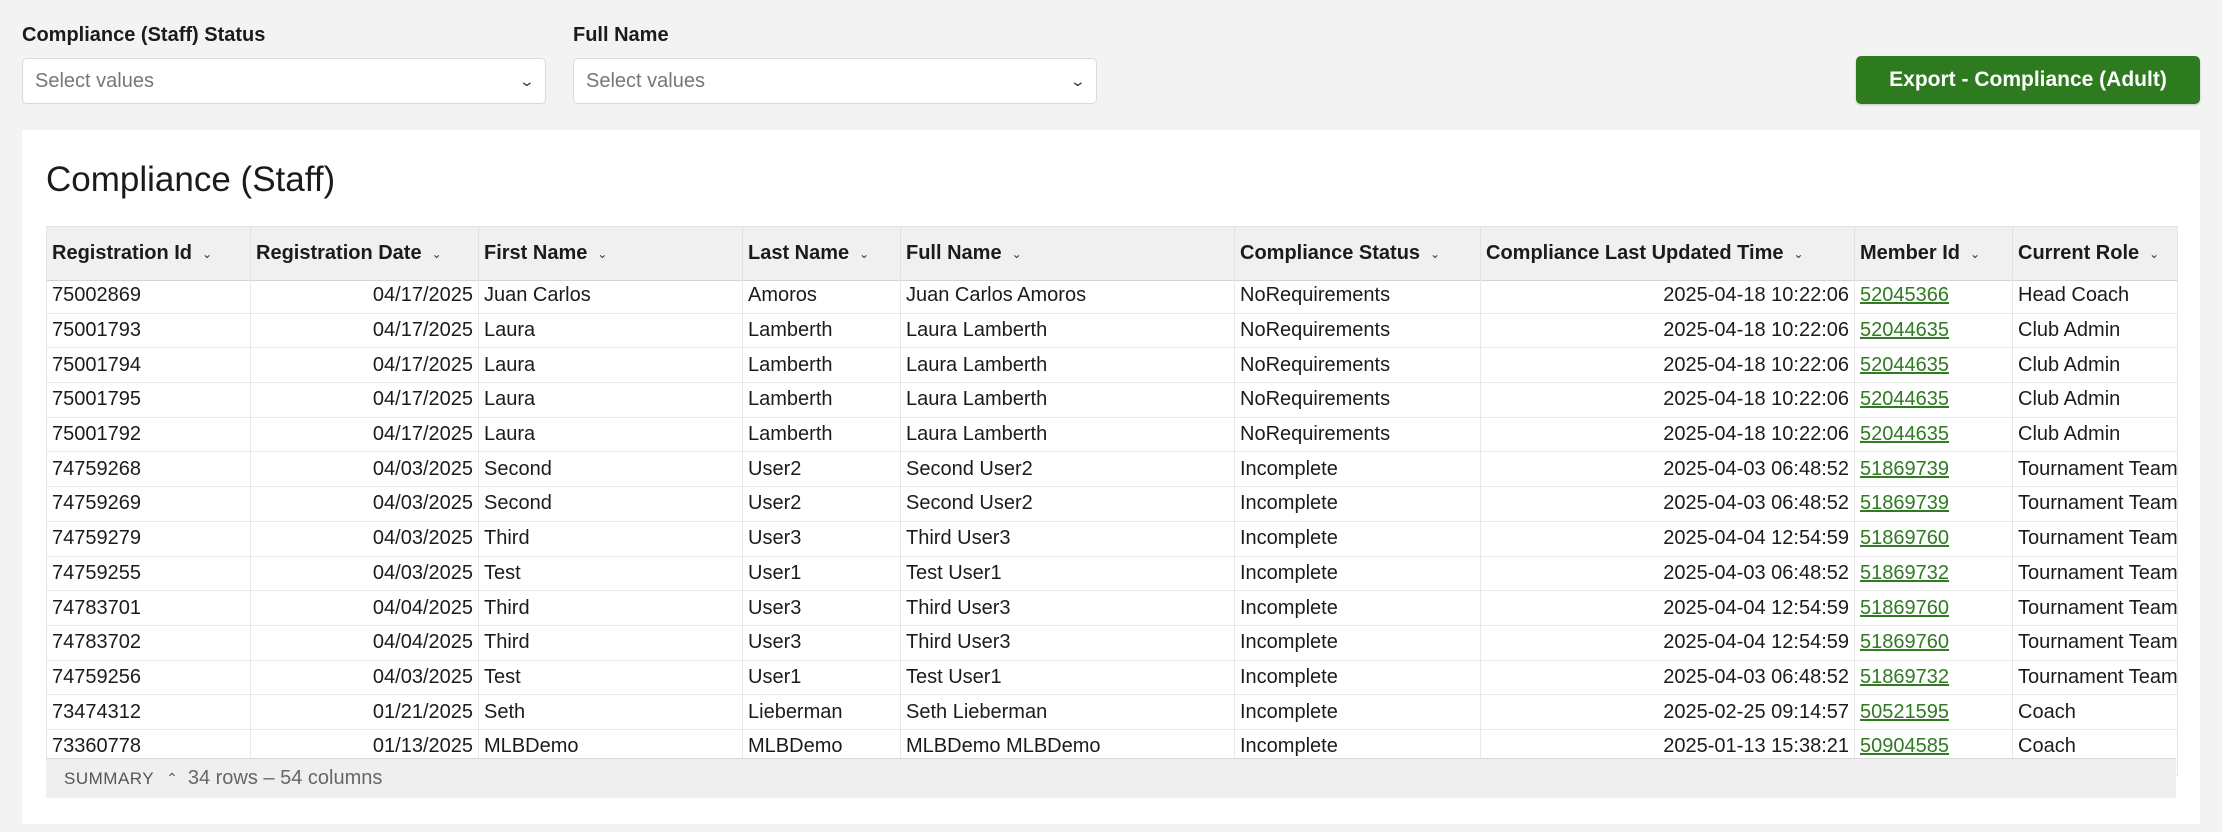 Image resolution: width=2222 pixels, height=832 pixels. I want to click on cell-value: Third, so click(507, 607).